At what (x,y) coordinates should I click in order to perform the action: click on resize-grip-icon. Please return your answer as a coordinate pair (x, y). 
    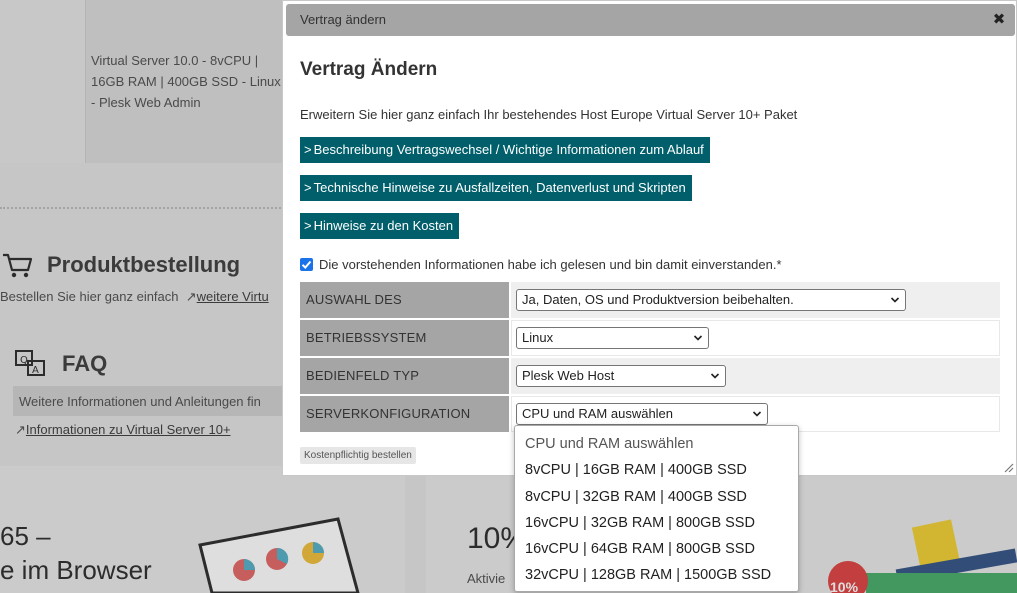
    Looking at the image, I should click on (1008, 467).